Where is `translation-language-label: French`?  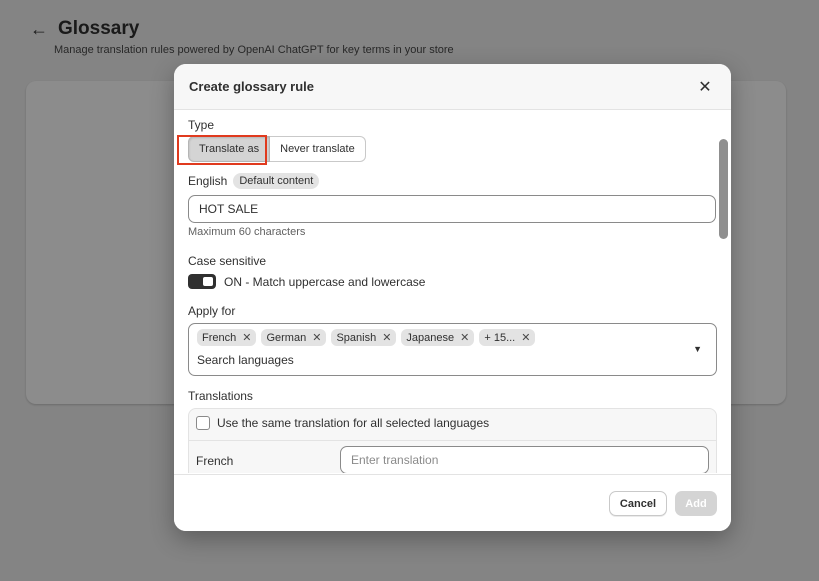
translation-language-label: French is located at coordinates (215, 461).